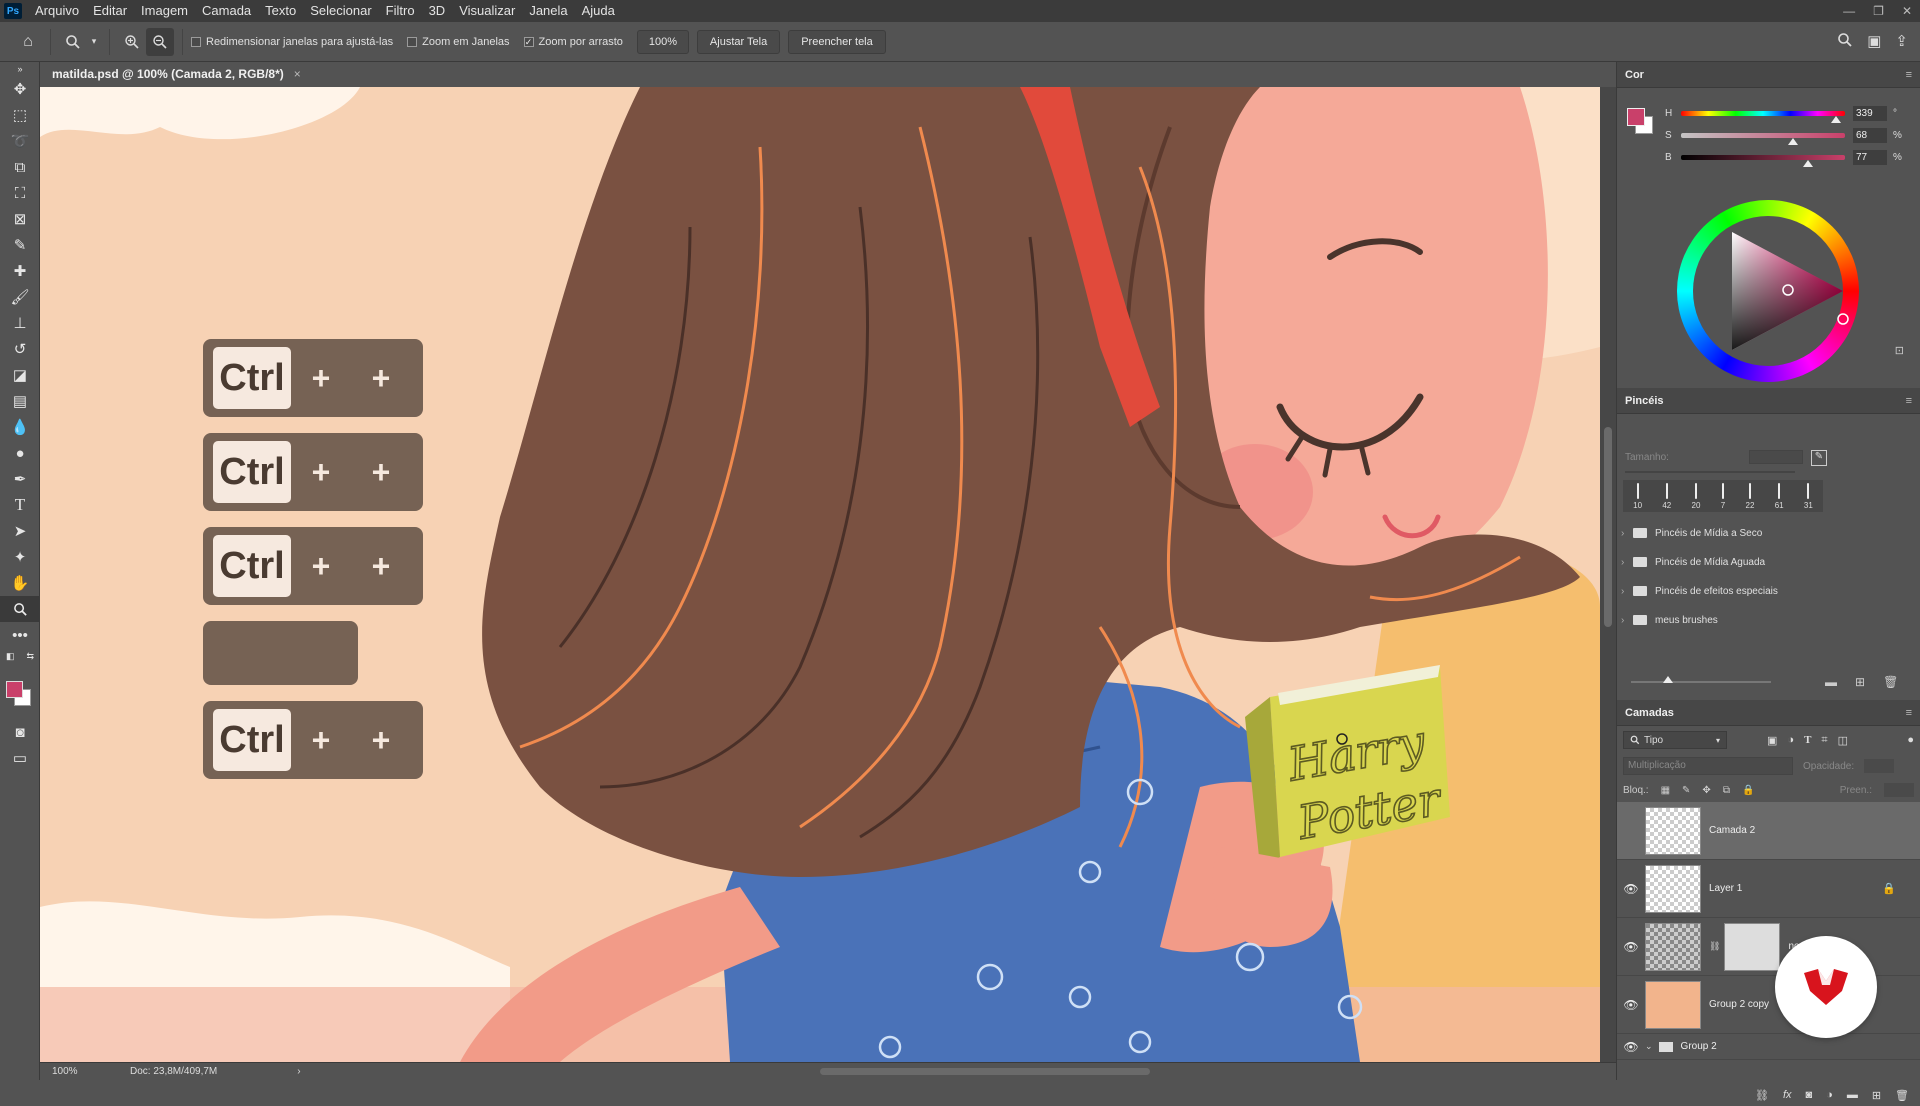 This screenshot has width=1920, height=1106. Describe the element at coordinates (1752, 946) in the screenshot. I see `layer-mask-thumbnail` at that location.